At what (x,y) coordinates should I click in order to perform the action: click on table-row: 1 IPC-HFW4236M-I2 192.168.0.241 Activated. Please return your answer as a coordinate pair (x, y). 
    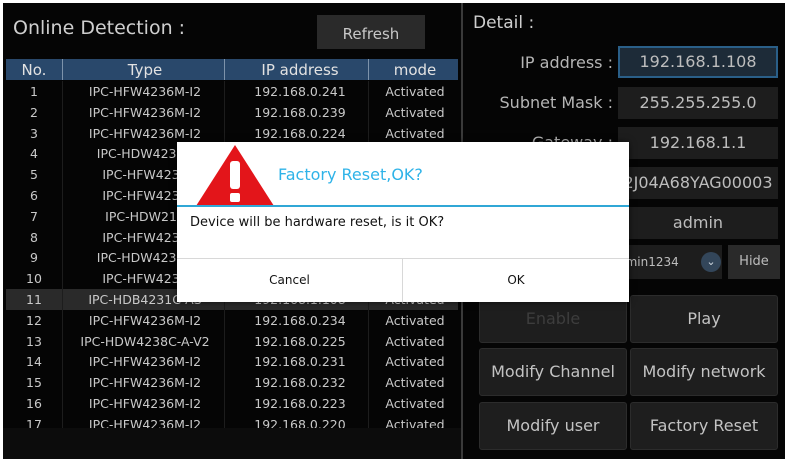
    Looking at the image, I should click on (232, 91).